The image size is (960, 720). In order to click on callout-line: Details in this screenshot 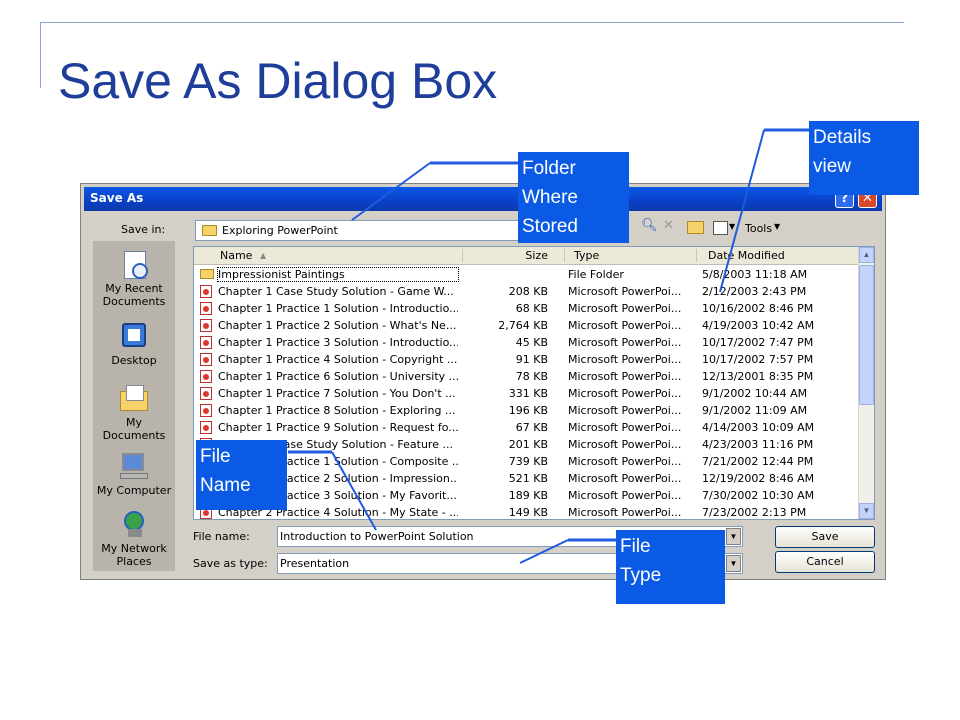, I will do `click(842, 137)`.